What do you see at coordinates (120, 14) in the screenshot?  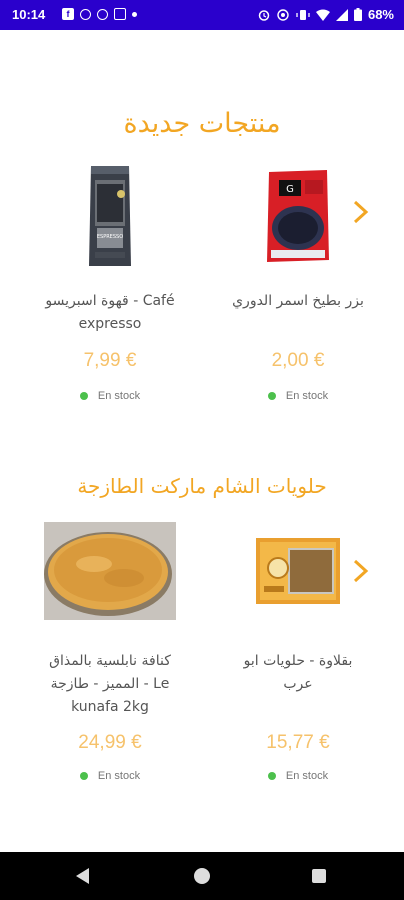 I see `instagram-icon` at bounding box center [120, 14].